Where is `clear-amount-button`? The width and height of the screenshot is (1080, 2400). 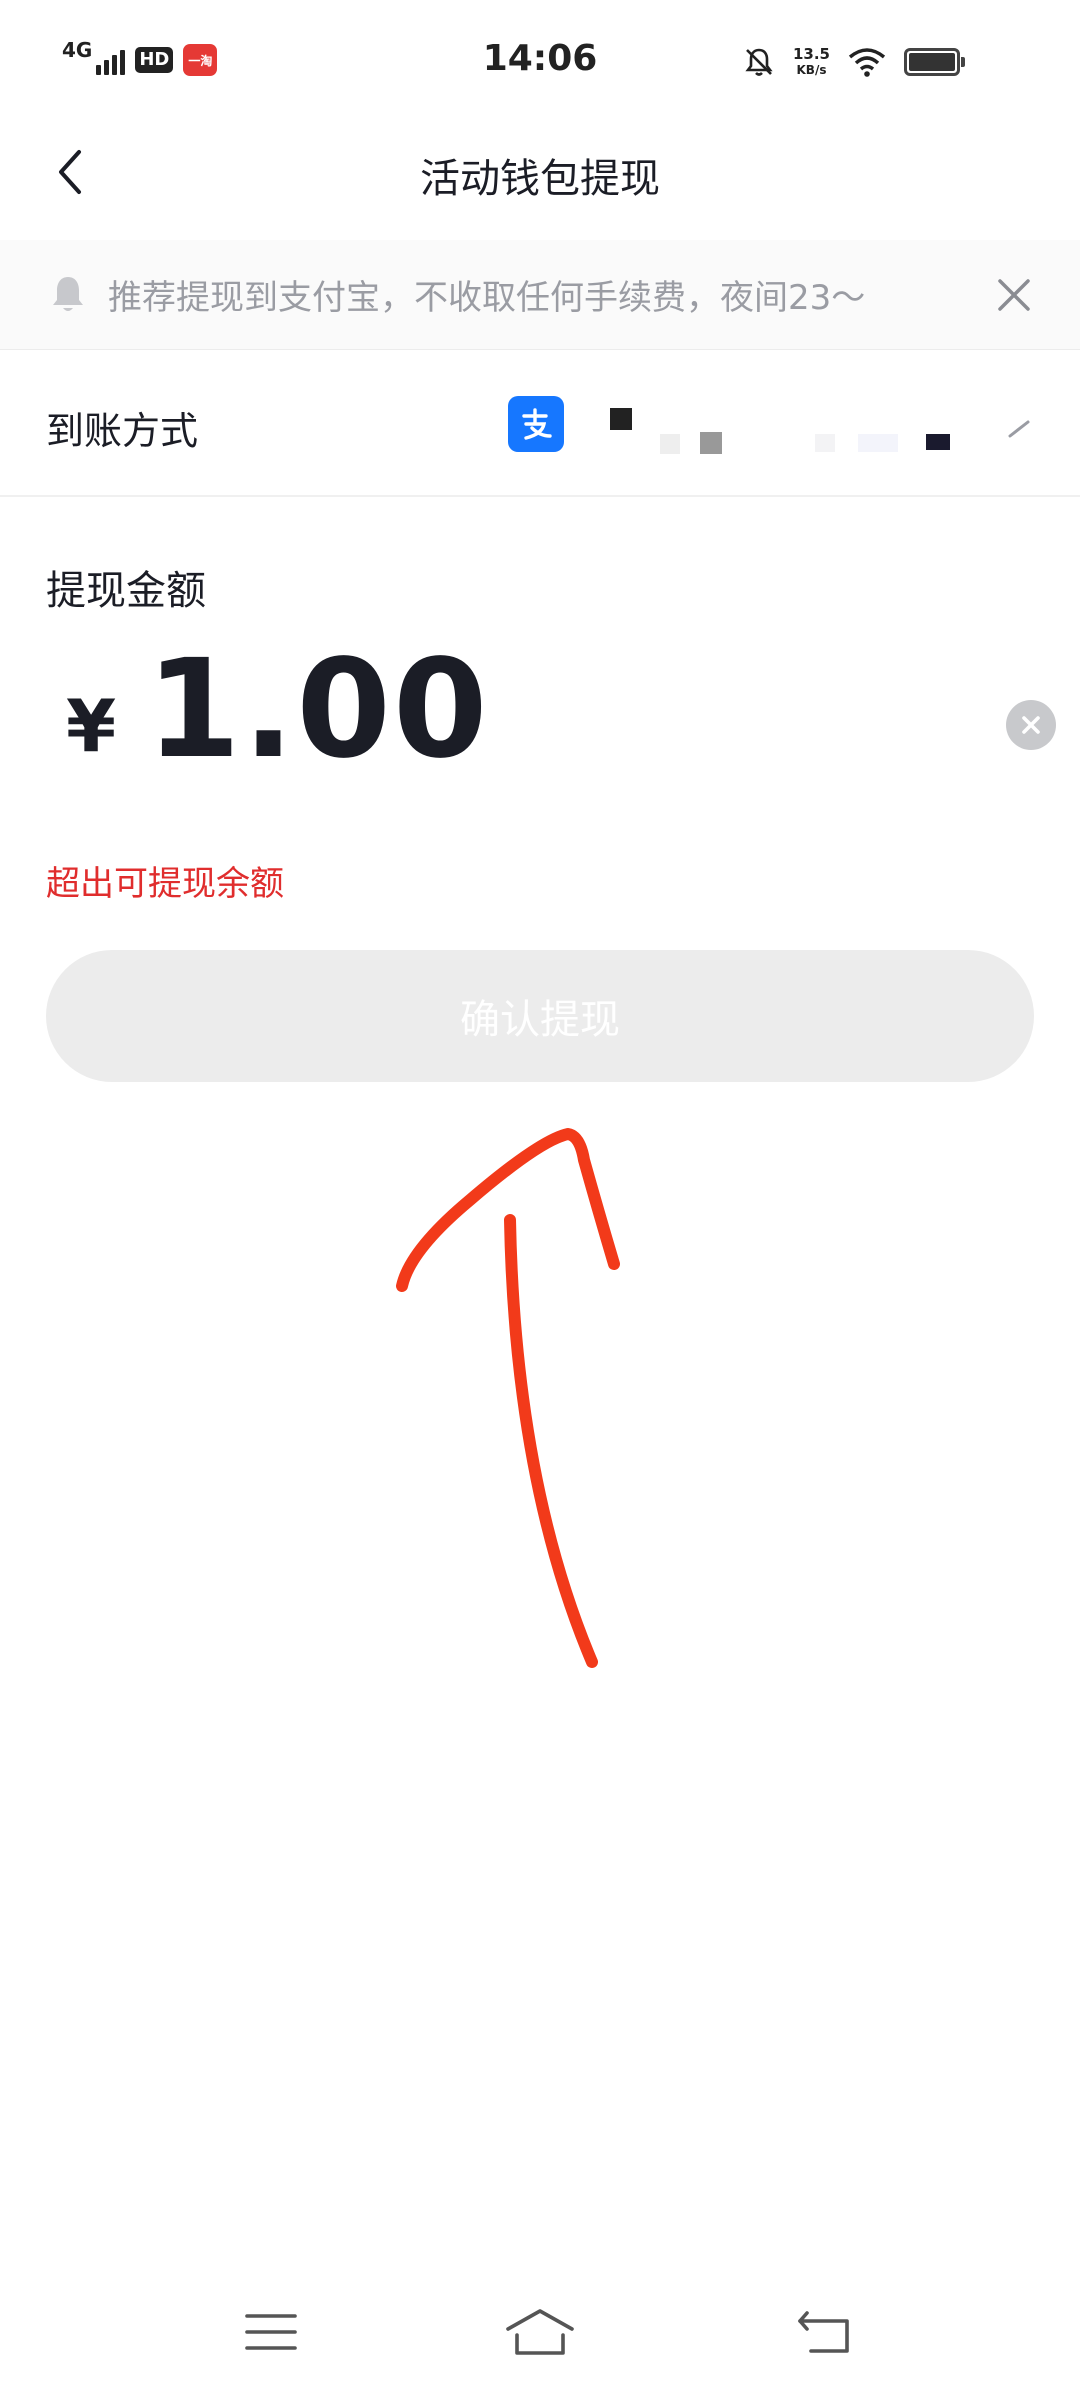 clear-amount-button is located at coordinates (1031, 725).